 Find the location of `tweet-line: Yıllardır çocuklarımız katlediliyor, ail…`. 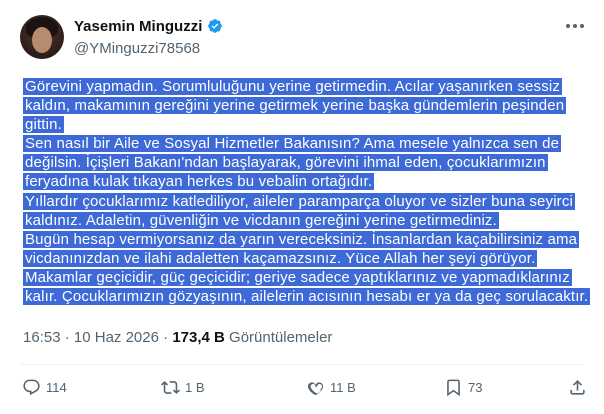

tweet-line: Yıllardır çocuklarımız katlediliyor, ail… is located at coordinates (299, 201).